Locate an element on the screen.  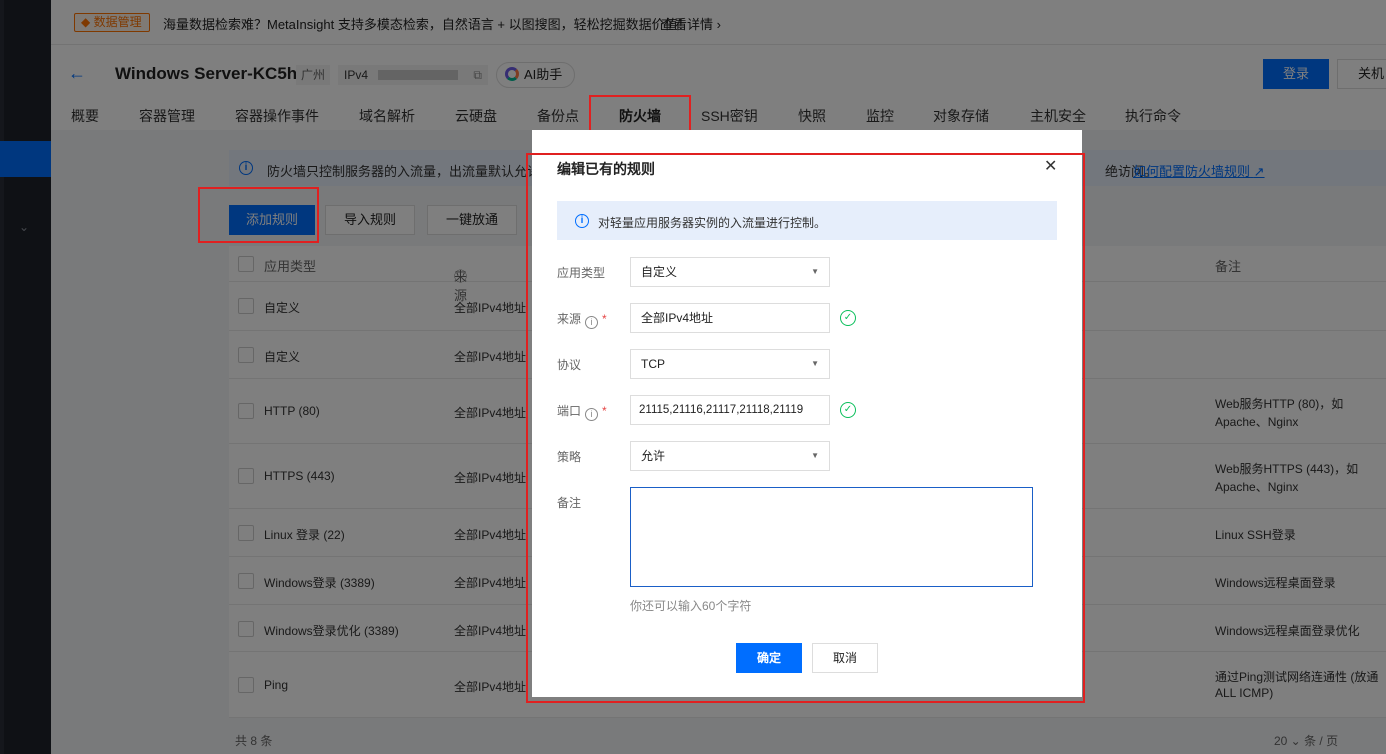
highlight-add-rule is located at coordinates (258, 215).